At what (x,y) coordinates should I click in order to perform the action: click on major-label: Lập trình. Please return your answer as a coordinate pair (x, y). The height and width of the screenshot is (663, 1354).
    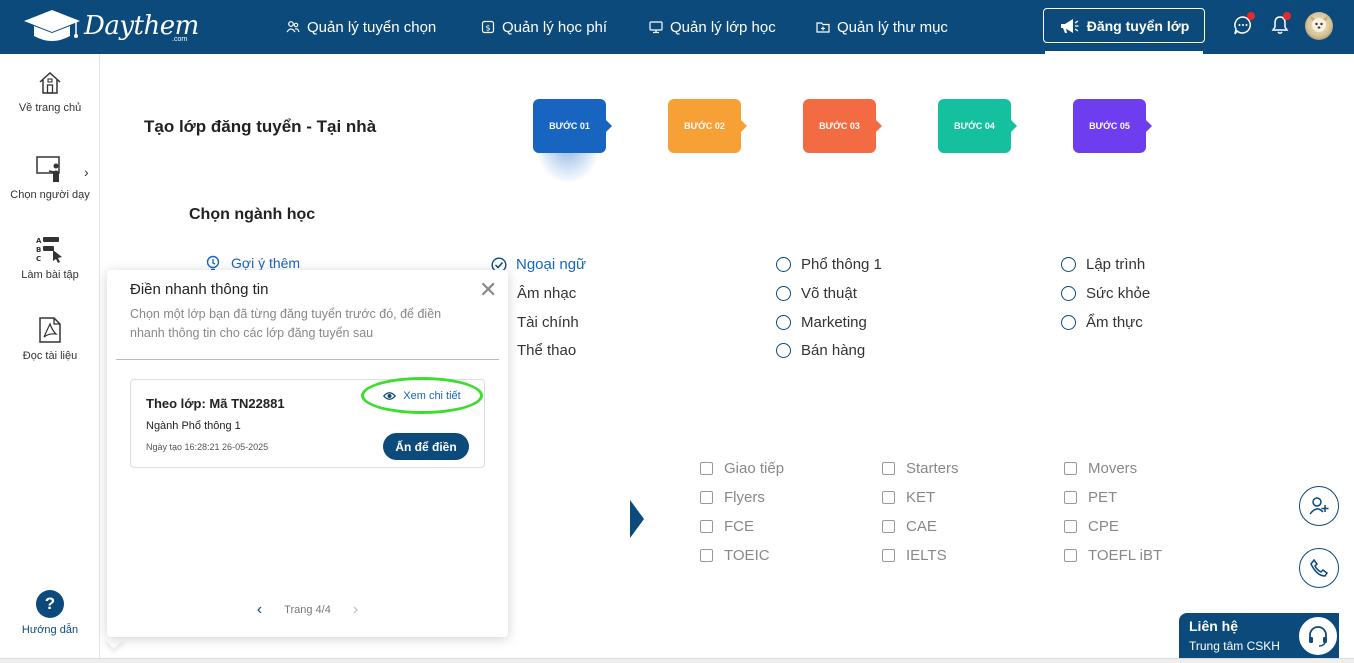
    Looking at the image, I should click on (1116, 264).